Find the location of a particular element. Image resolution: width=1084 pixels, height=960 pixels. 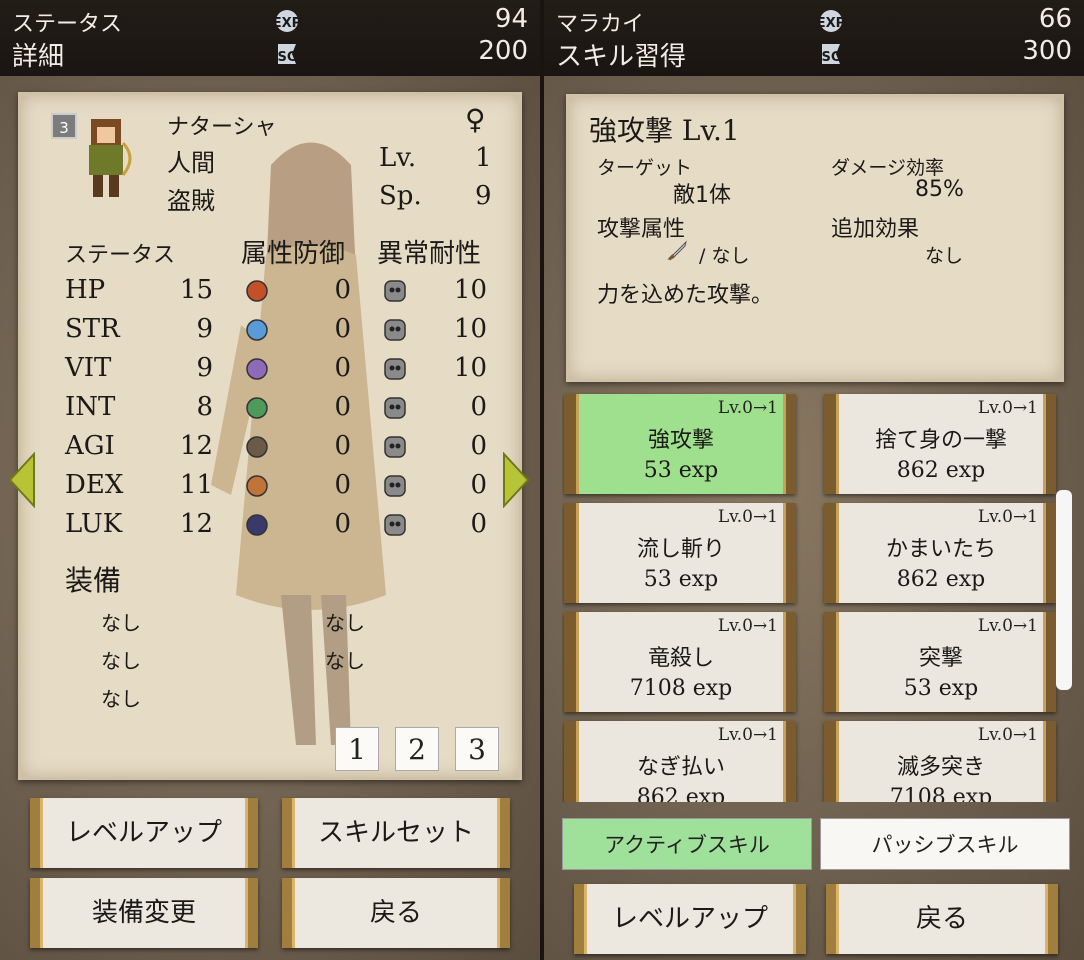

sc-value: 200 is located at coordinates (503, 51).